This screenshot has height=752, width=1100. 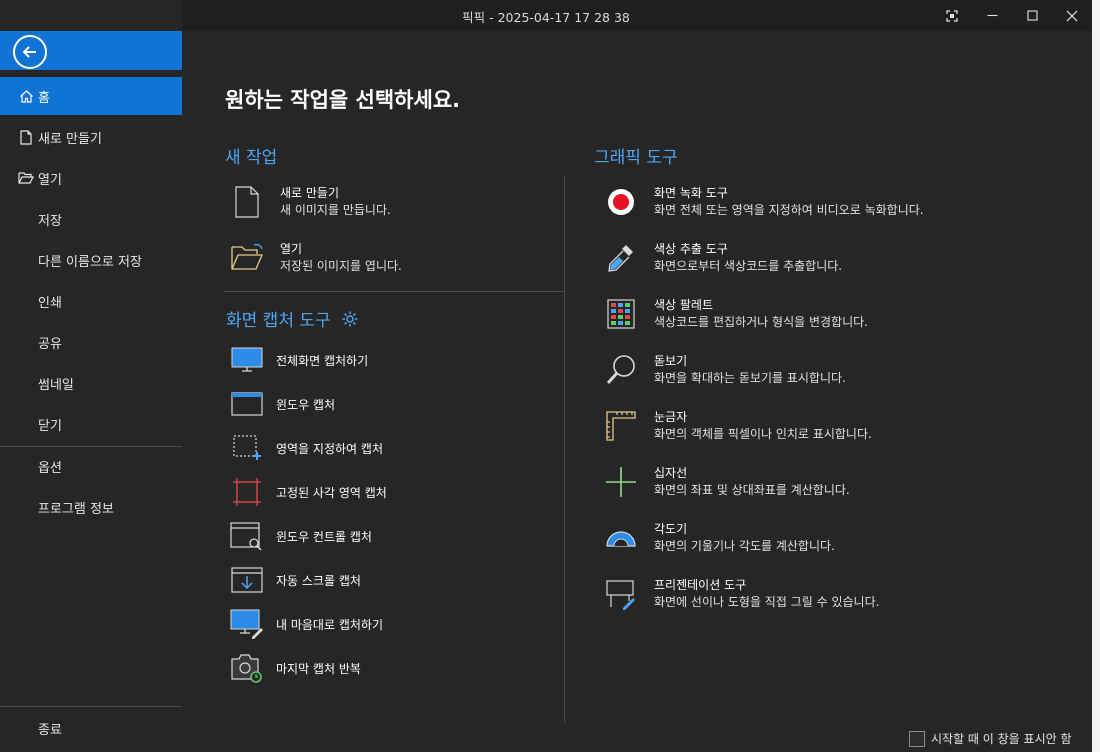 I want to click on minimize-icon, so click(x=992, y=15).